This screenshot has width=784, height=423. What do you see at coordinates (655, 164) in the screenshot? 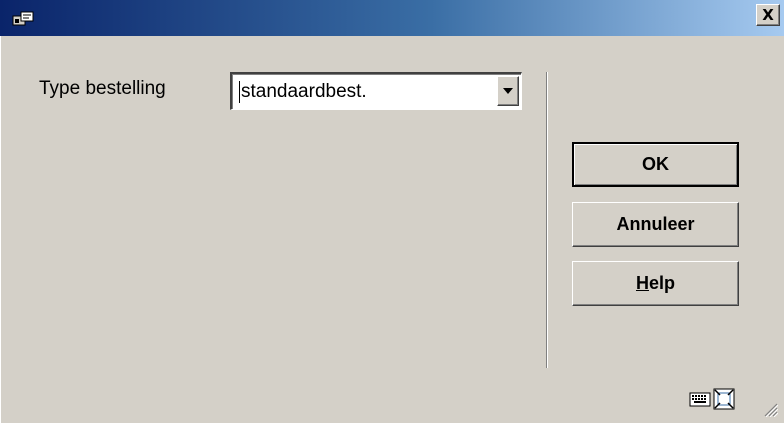
I see `ok-button: OK` at bounding box center [655, 164].